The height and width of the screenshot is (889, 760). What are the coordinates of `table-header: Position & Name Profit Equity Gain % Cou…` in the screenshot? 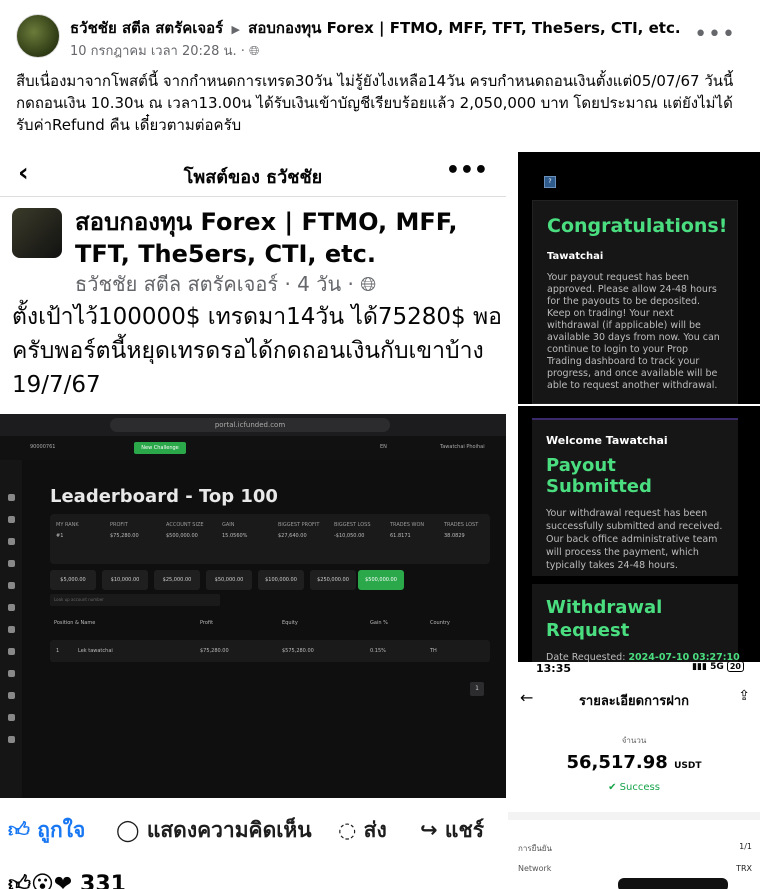 It's located at (252, 623).